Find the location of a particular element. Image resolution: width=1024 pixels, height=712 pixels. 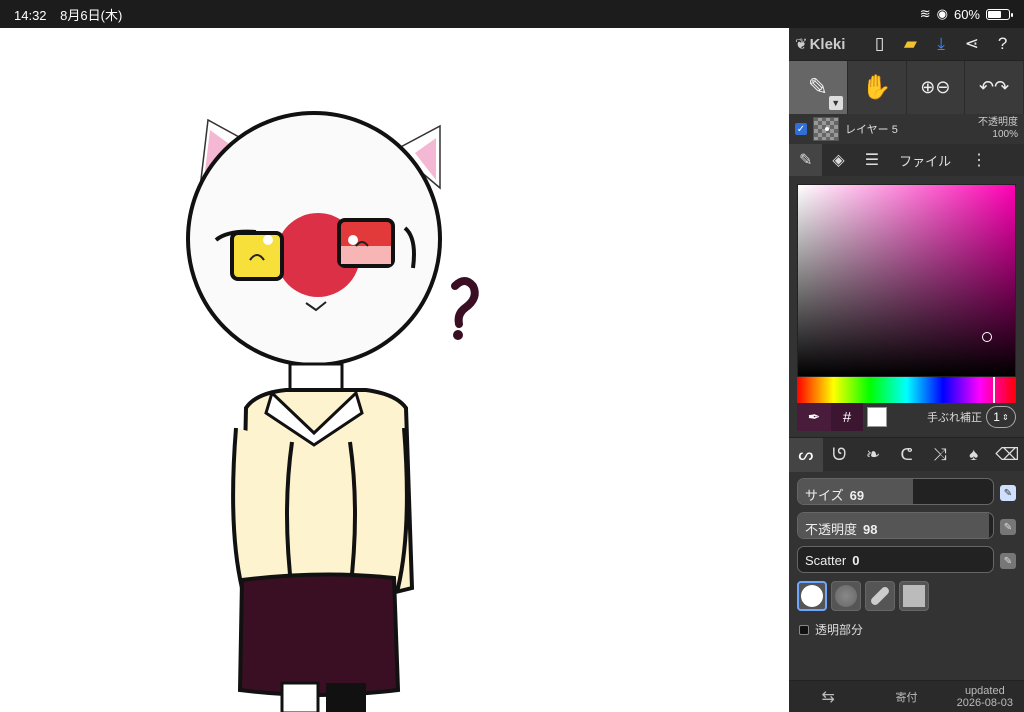

tab-adjust: ☰ is located at coordinates (872, 160).